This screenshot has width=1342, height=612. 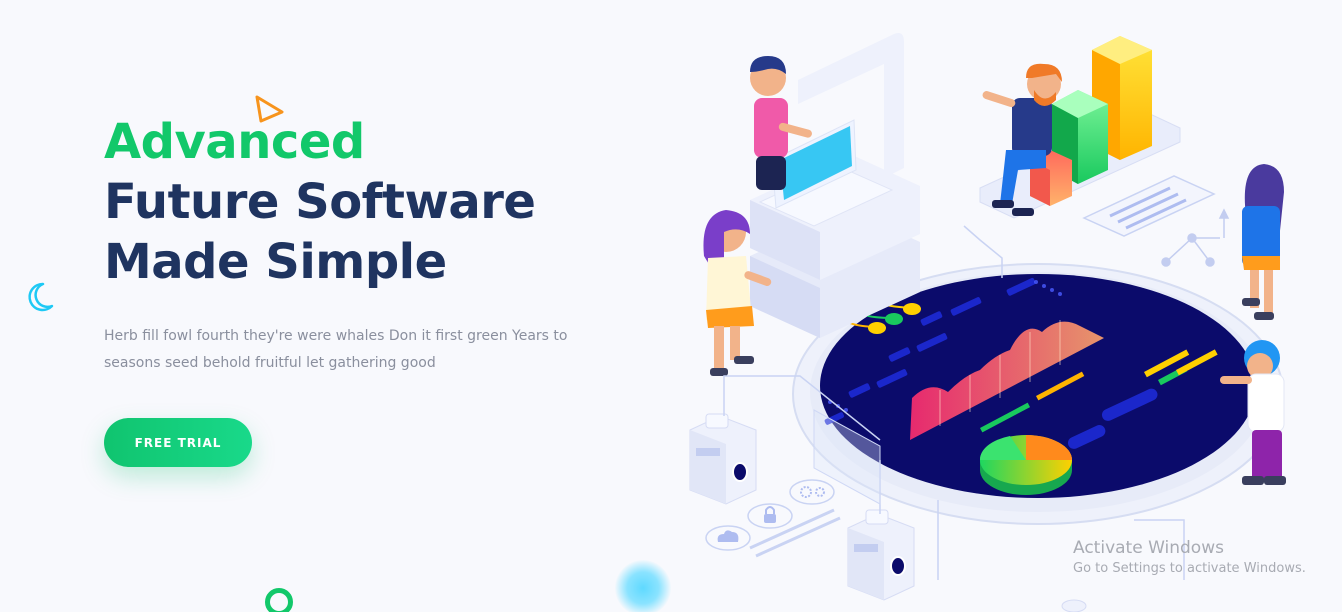 I want to click on headline-line-3: Made Simple, so click(x=275, y=262).